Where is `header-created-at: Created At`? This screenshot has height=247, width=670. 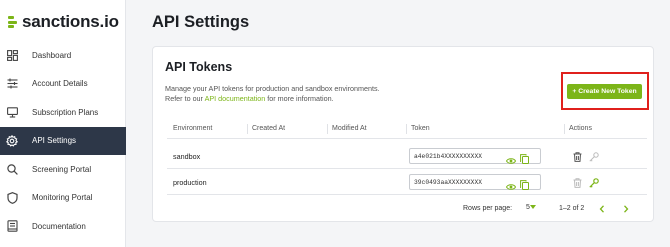
header-created-at: Created At is located at coordinates (269, 128).